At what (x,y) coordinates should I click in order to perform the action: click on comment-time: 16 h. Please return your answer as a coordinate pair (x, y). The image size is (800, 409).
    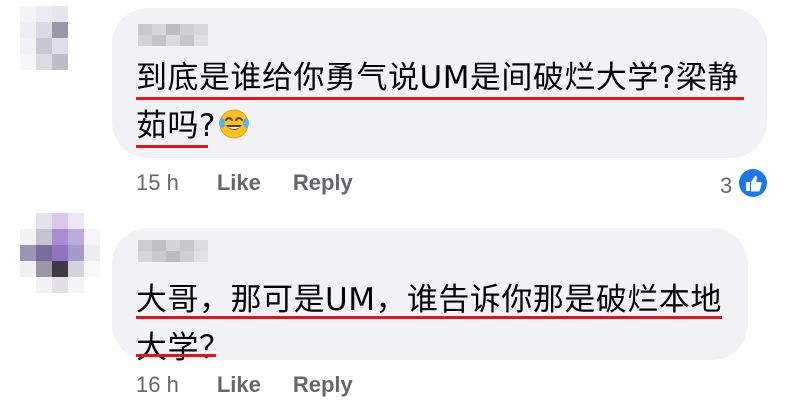
    Looking at the image, I should click on (157, 385).